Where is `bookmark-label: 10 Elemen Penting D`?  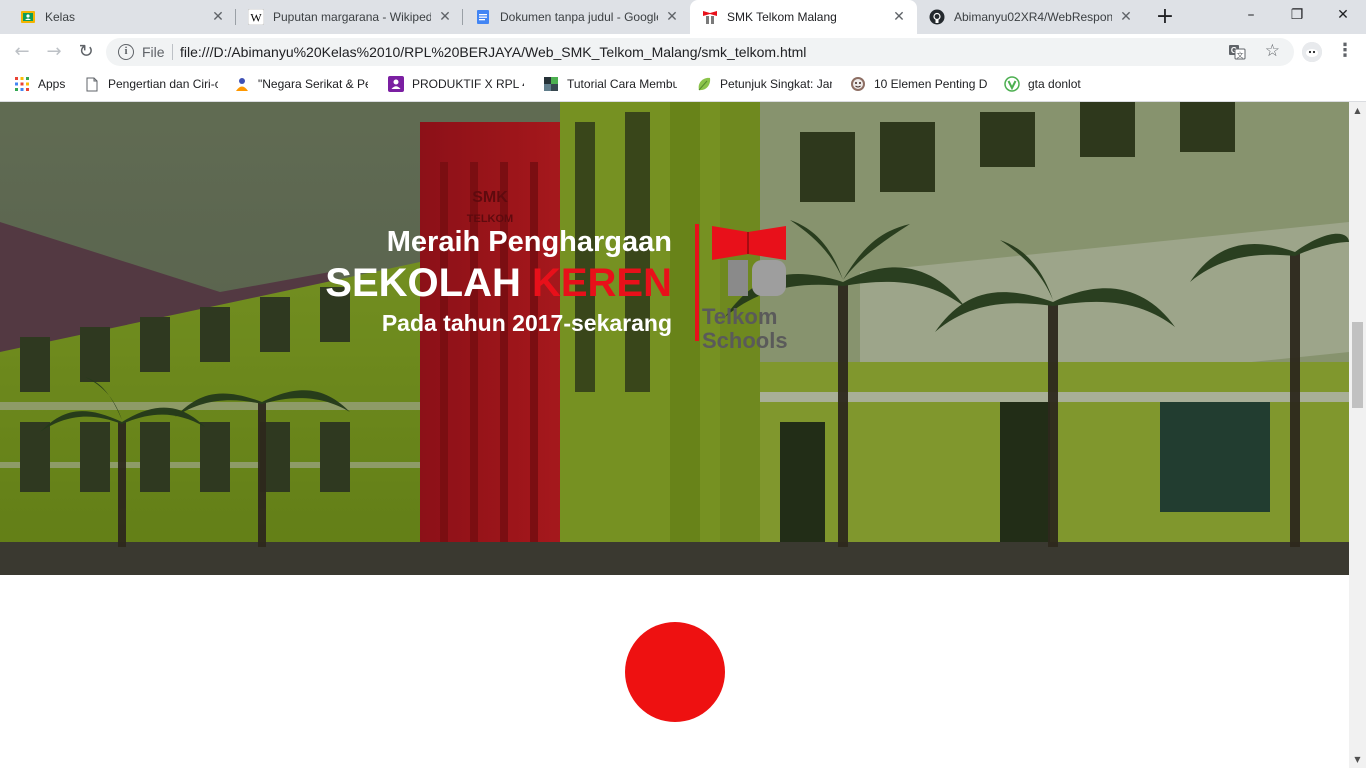 bookmark-label: 10 Elemen Penting D is located at coordinates (931, 84).